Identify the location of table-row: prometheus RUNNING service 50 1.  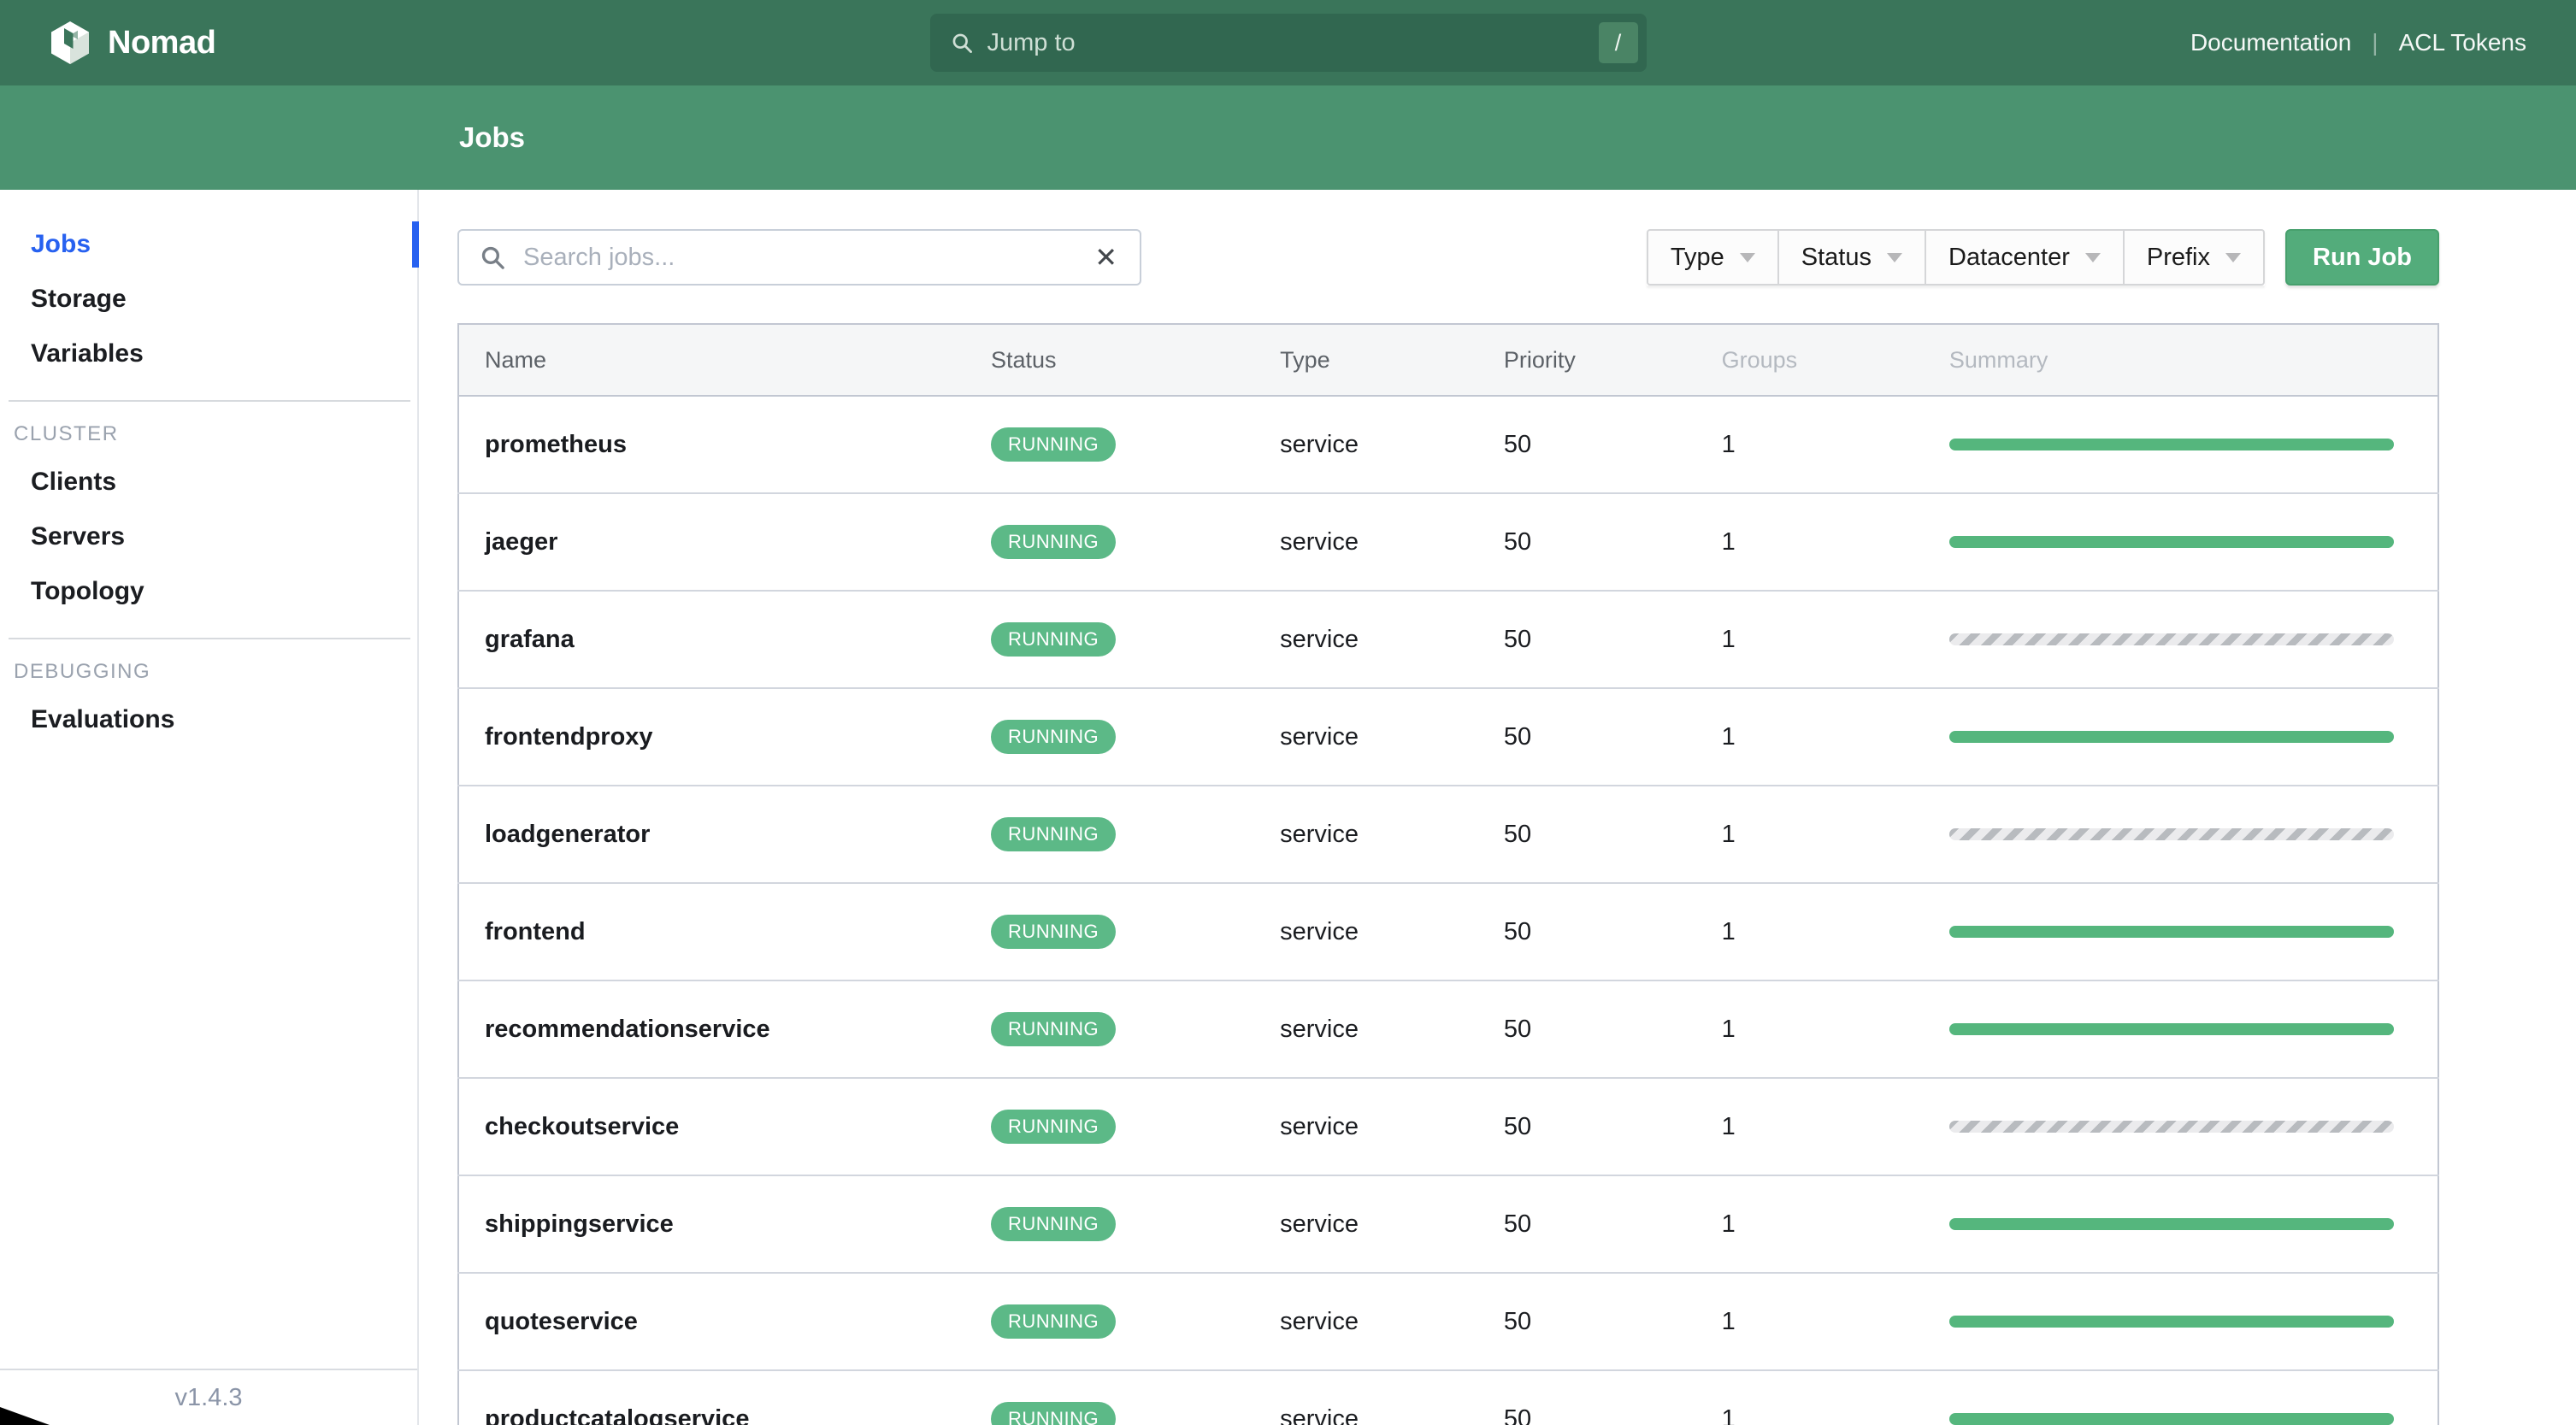
(1448, 445).